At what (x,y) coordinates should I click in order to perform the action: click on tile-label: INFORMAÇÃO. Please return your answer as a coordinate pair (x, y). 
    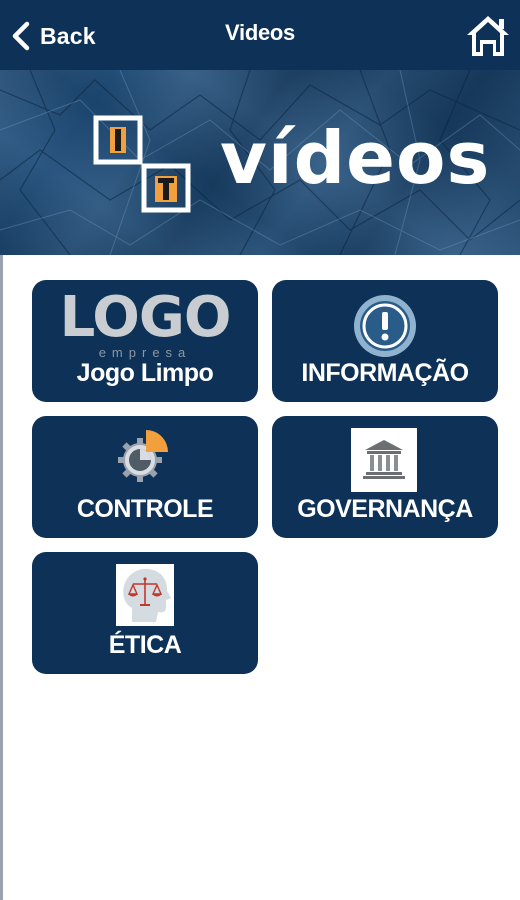
    Looking at the image, I should click on (385, 373).